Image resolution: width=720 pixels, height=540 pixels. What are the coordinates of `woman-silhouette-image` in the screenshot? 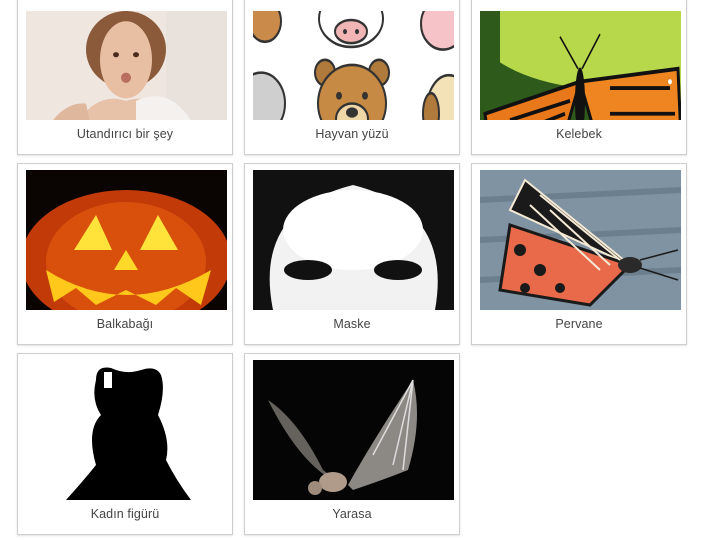 It's located at (126, 430).